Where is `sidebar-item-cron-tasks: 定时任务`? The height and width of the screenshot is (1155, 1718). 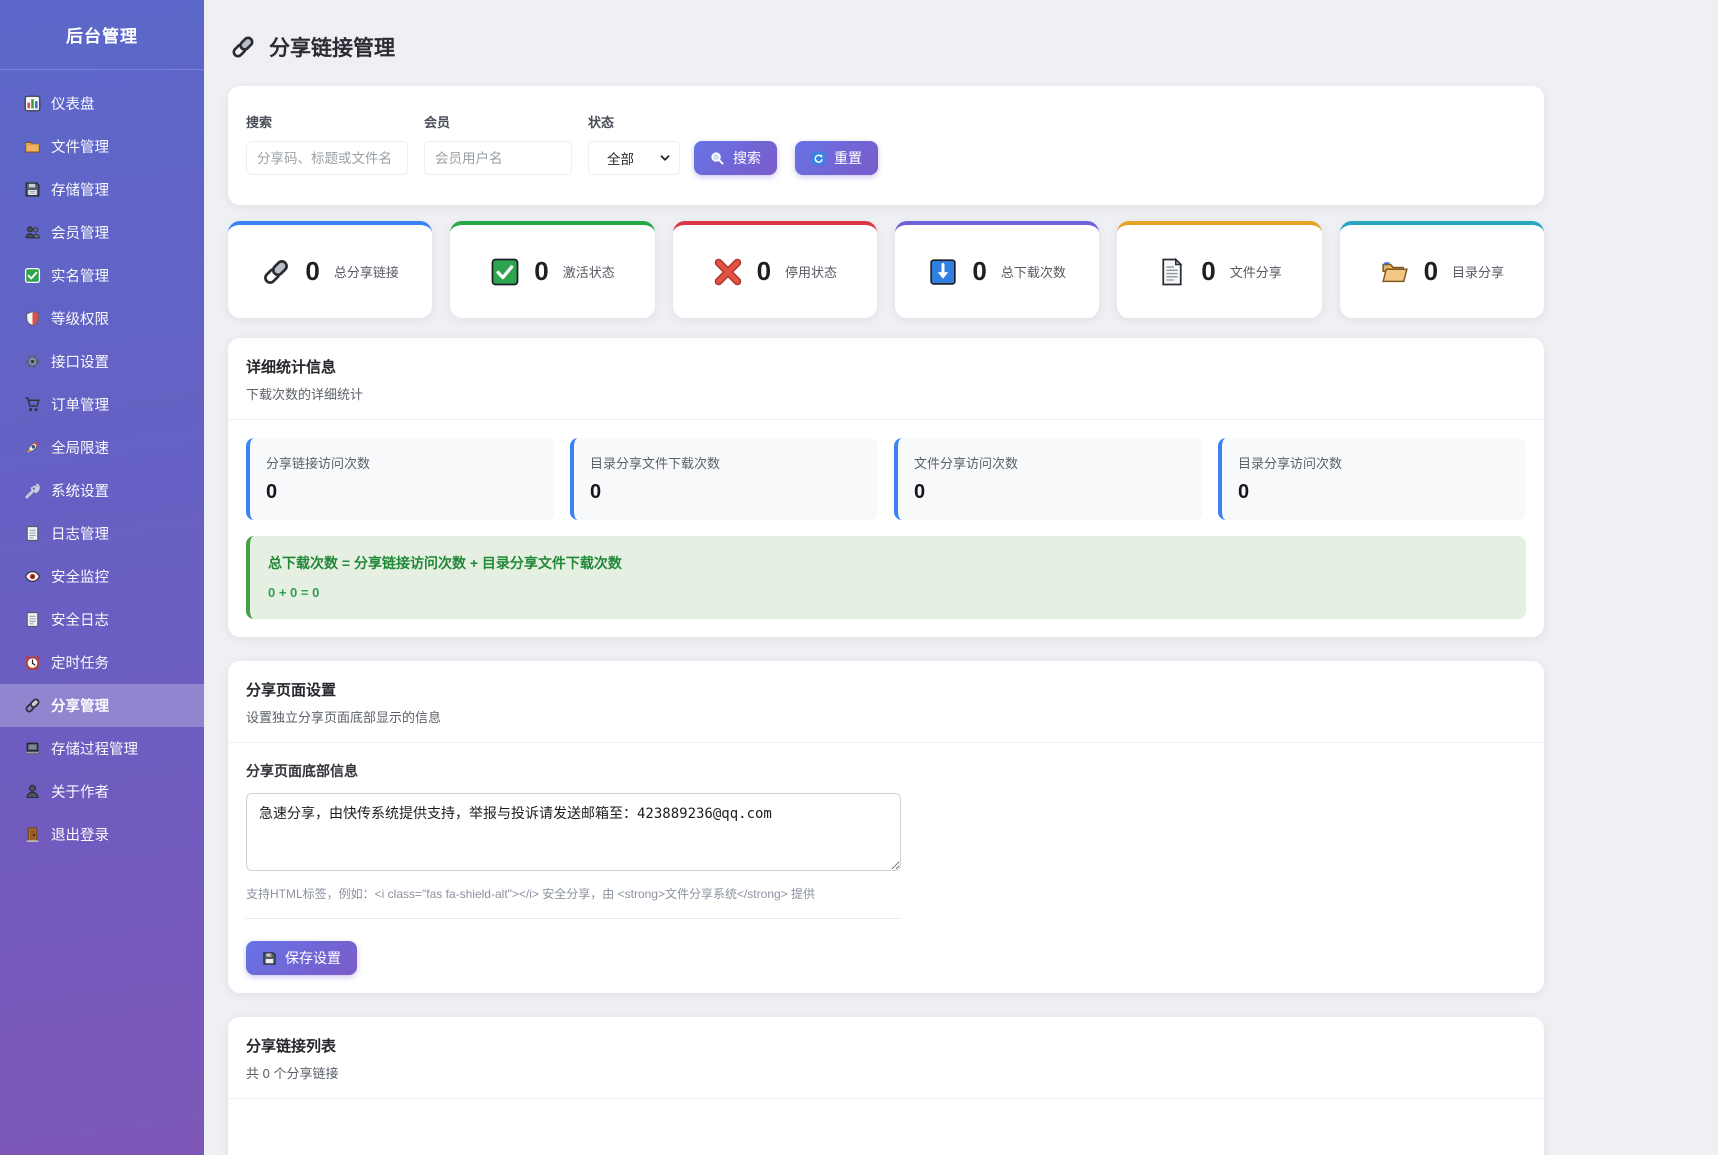
sidebar-item-cron-tasks: 定时任务 is located at coordinates (102, 662).